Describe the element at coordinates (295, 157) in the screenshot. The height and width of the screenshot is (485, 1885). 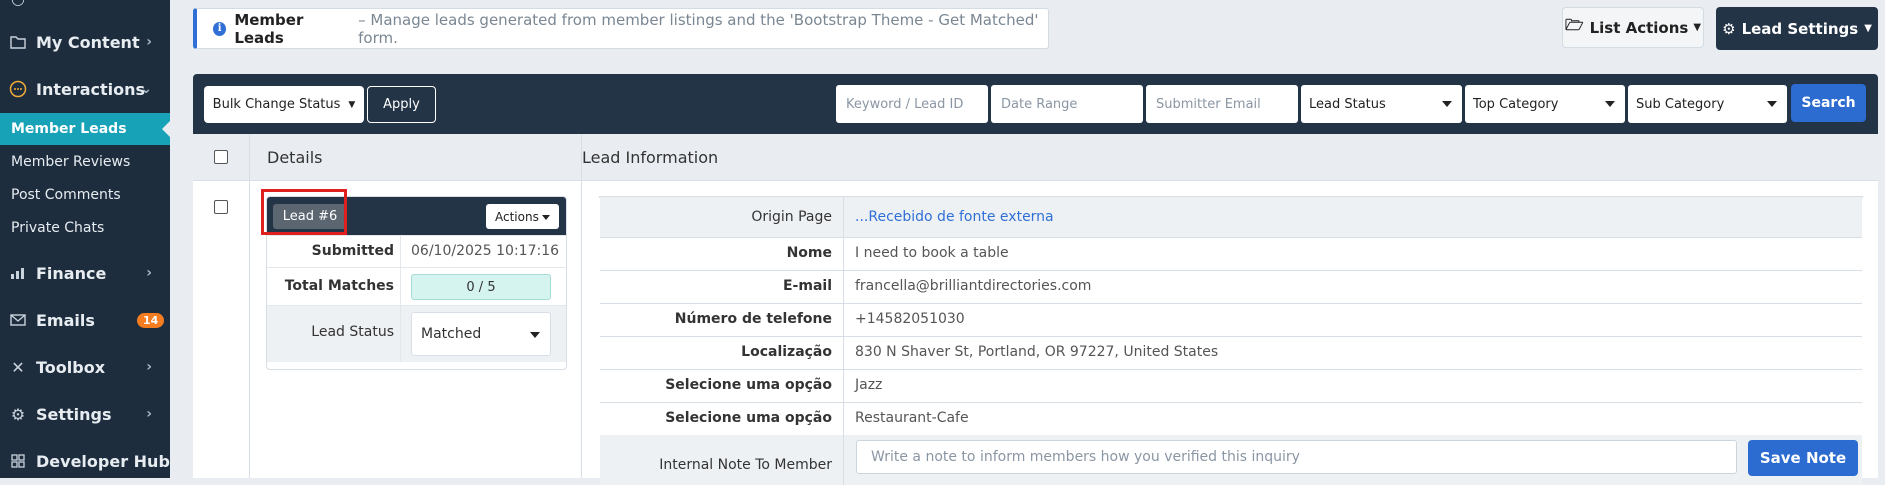
I see `column-header-details: Details` at that location.